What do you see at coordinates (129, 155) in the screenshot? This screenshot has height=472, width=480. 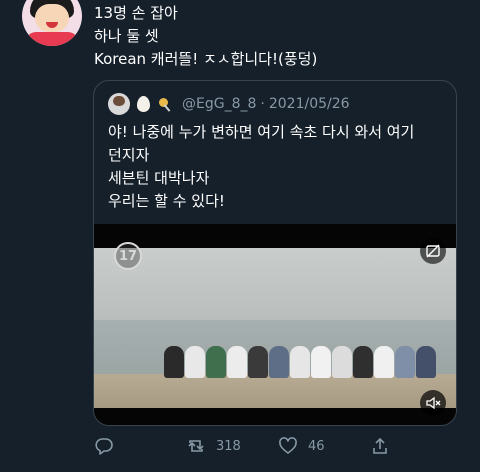 I see `quoted-line: 던지자` at bounding box center [129, 155].